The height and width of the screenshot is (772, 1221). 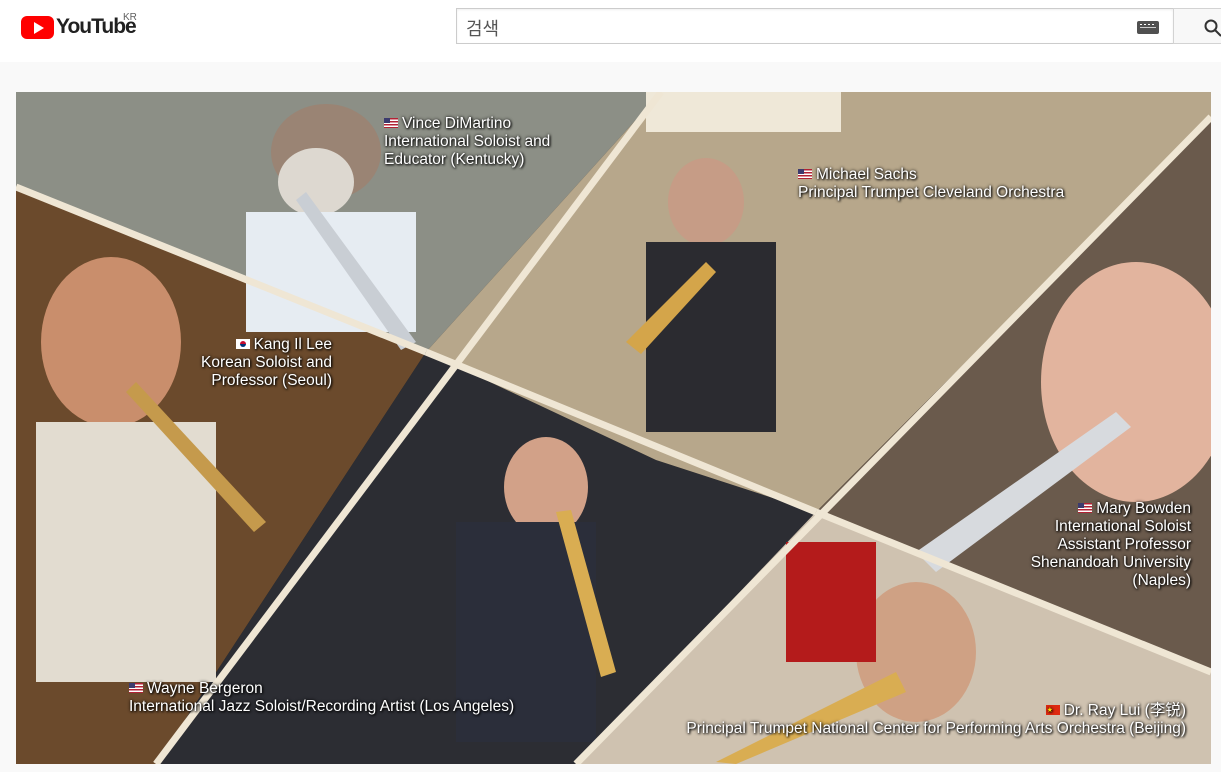 What do you see at coordinates (483, 29) in the screenshot?
I see `search-placeholder: 검색` at bounding box center [483, 29].